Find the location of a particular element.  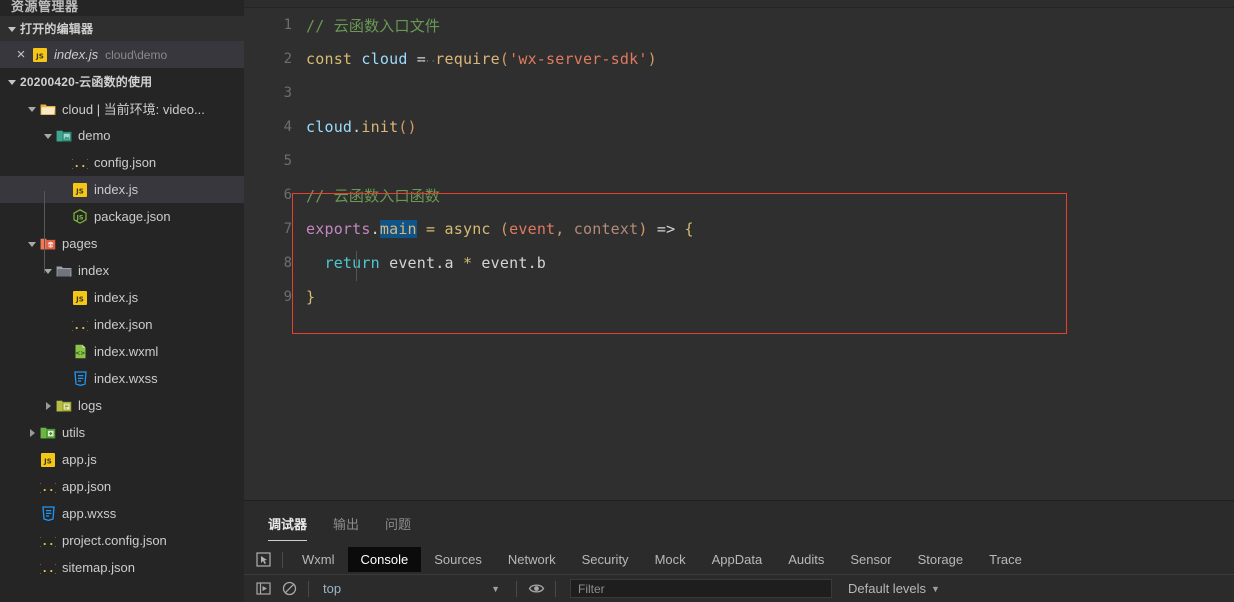

console-filter-input: Filter is located at coordinates (701, 588).